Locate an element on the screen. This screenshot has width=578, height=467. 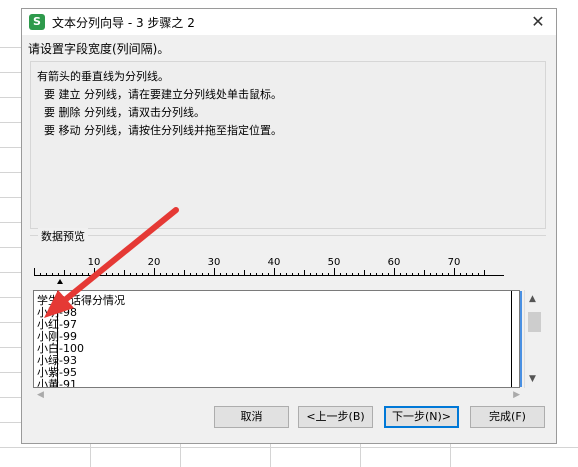
scroll-thumb is located at coordinates (534, 322).